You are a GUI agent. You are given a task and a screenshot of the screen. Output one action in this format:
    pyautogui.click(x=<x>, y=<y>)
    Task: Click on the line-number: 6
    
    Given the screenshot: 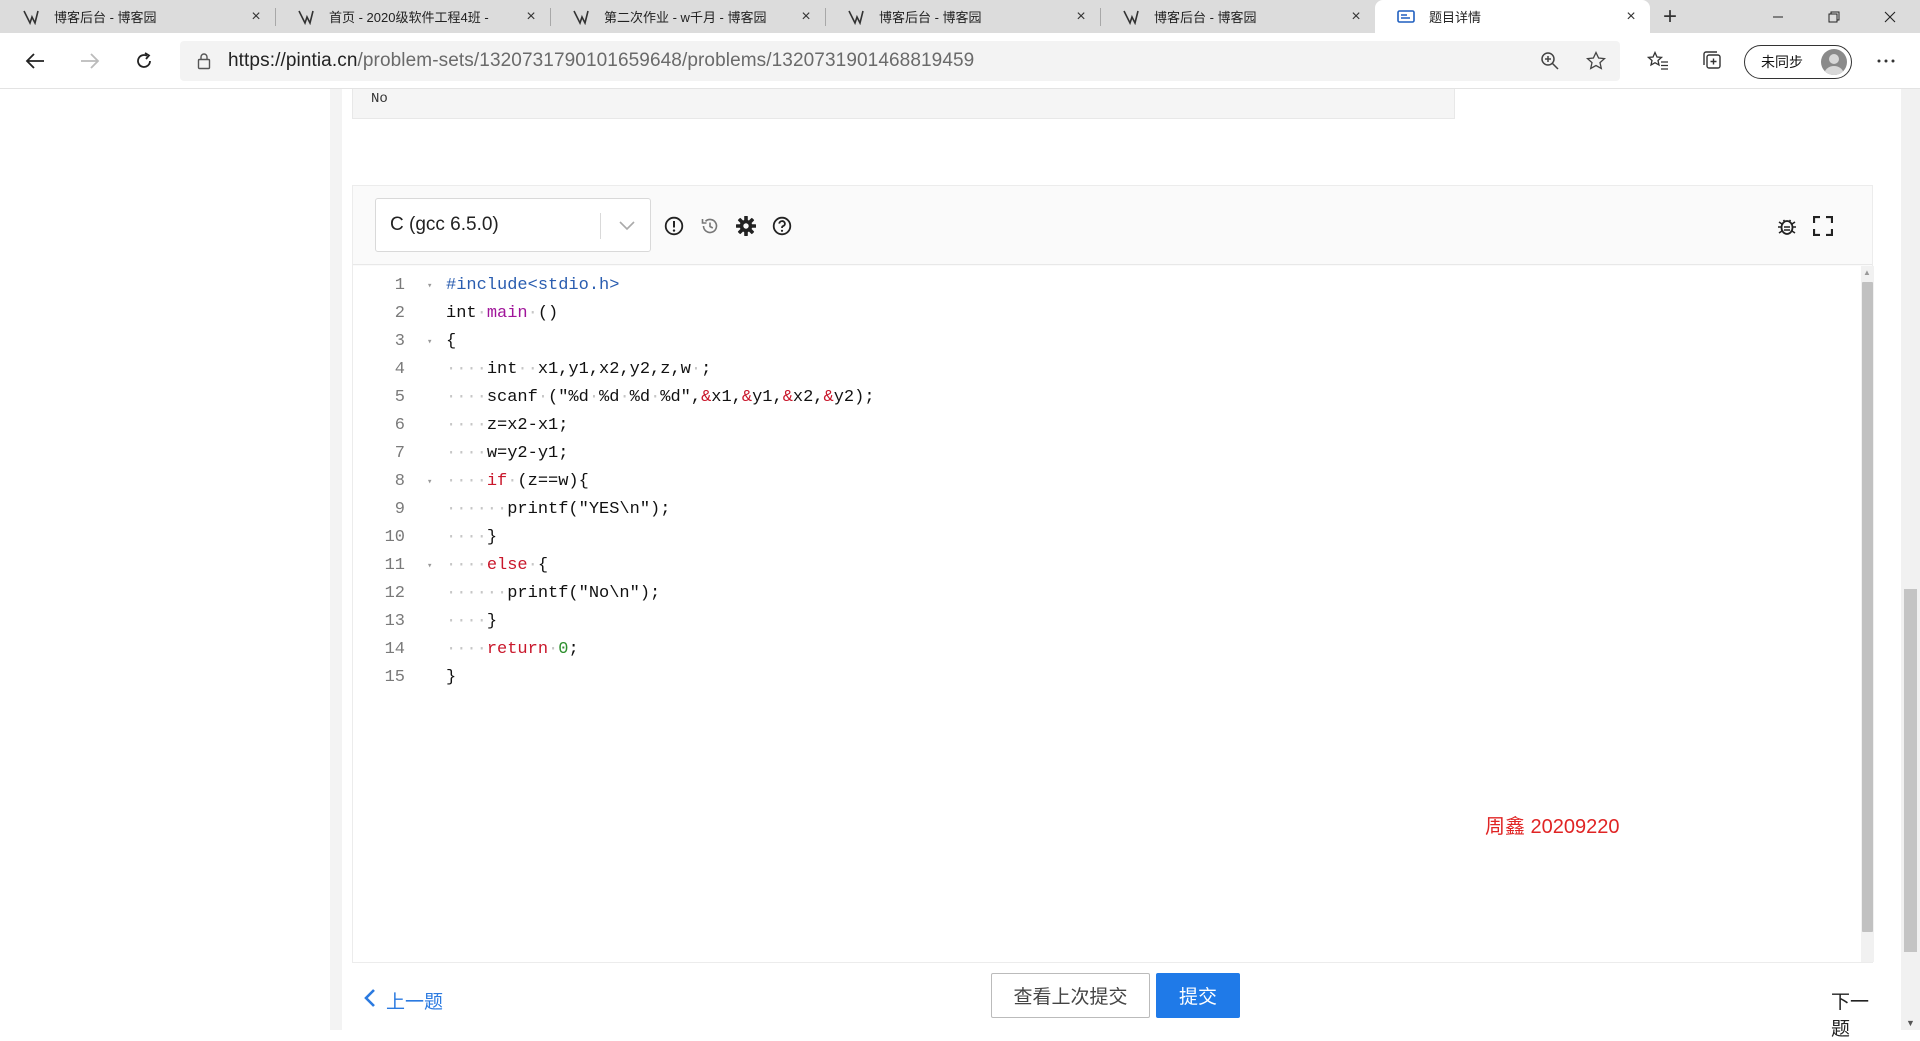 What is the action you would take?
    pyautogui.click(x=399, y=425)
    